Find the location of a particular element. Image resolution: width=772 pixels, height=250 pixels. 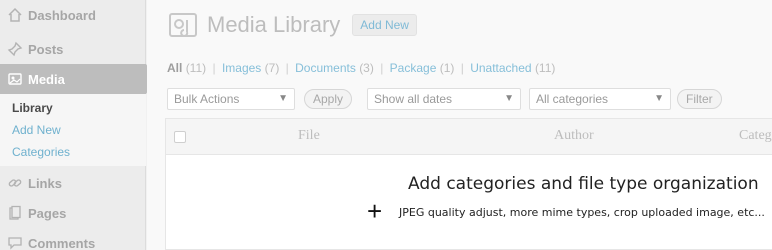

column-author: Author is located at coordinates (574, 136).